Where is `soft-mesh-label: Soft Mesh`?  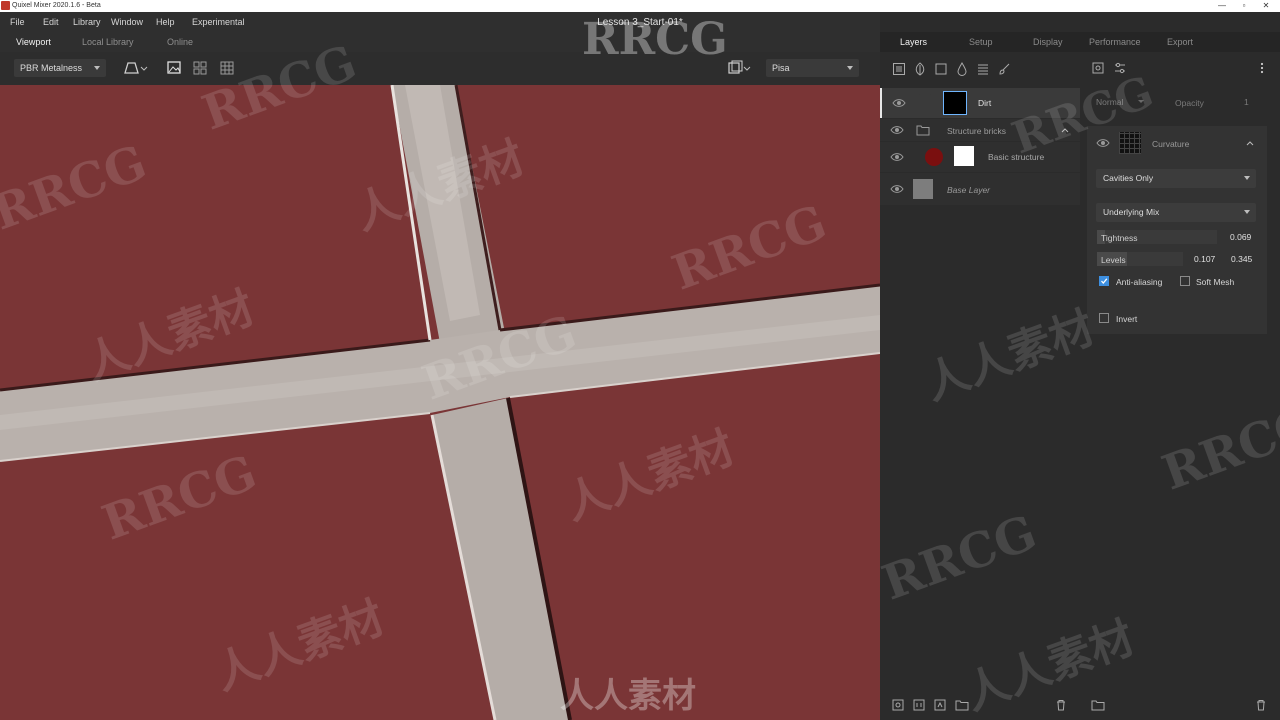 soft-mesh-label: Soft Mesh is located at coordinates (1215, 282).